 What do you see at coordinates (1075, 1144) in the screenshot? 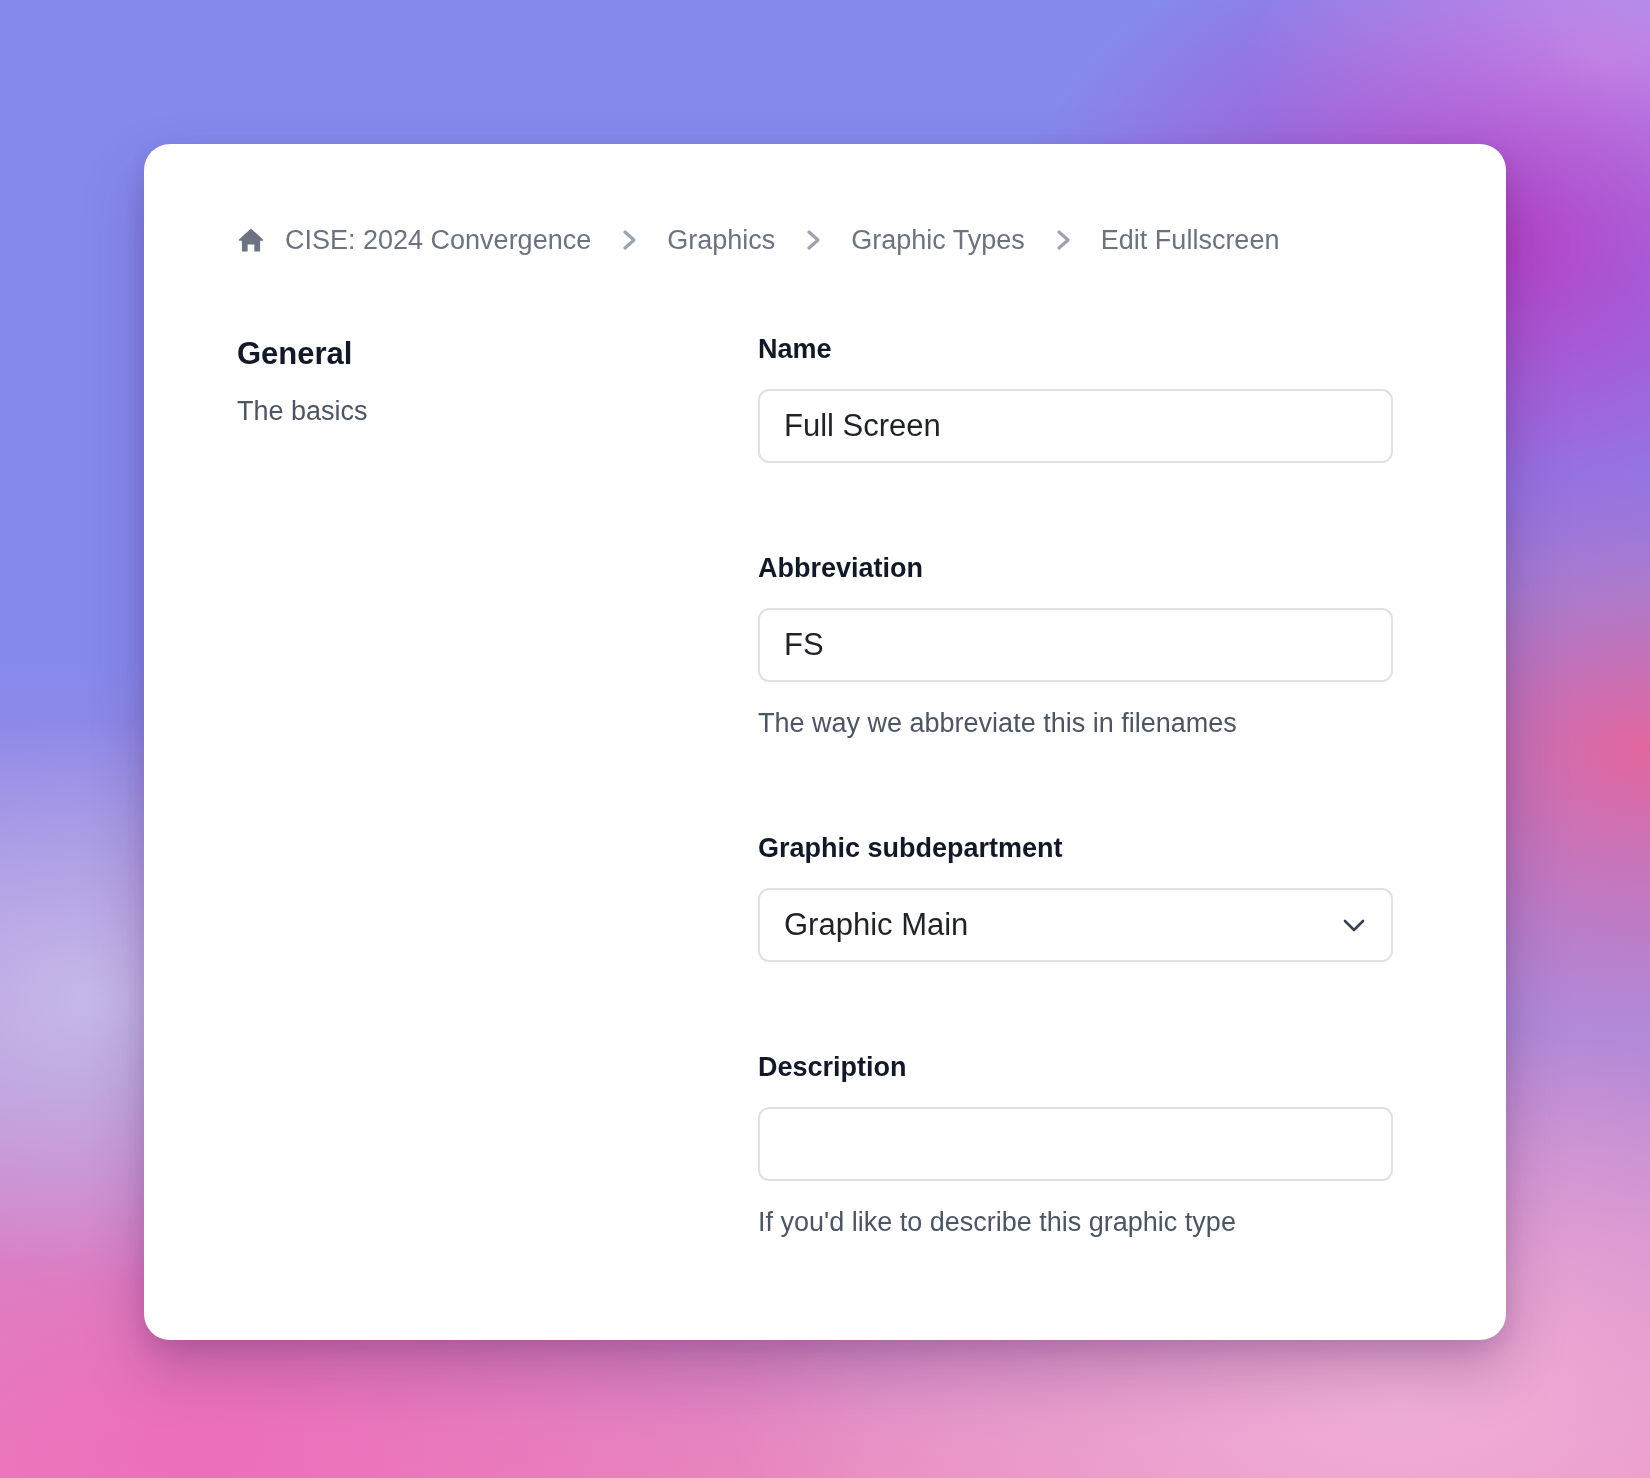
I see `text-input` at bounding box center [1075, 1144].